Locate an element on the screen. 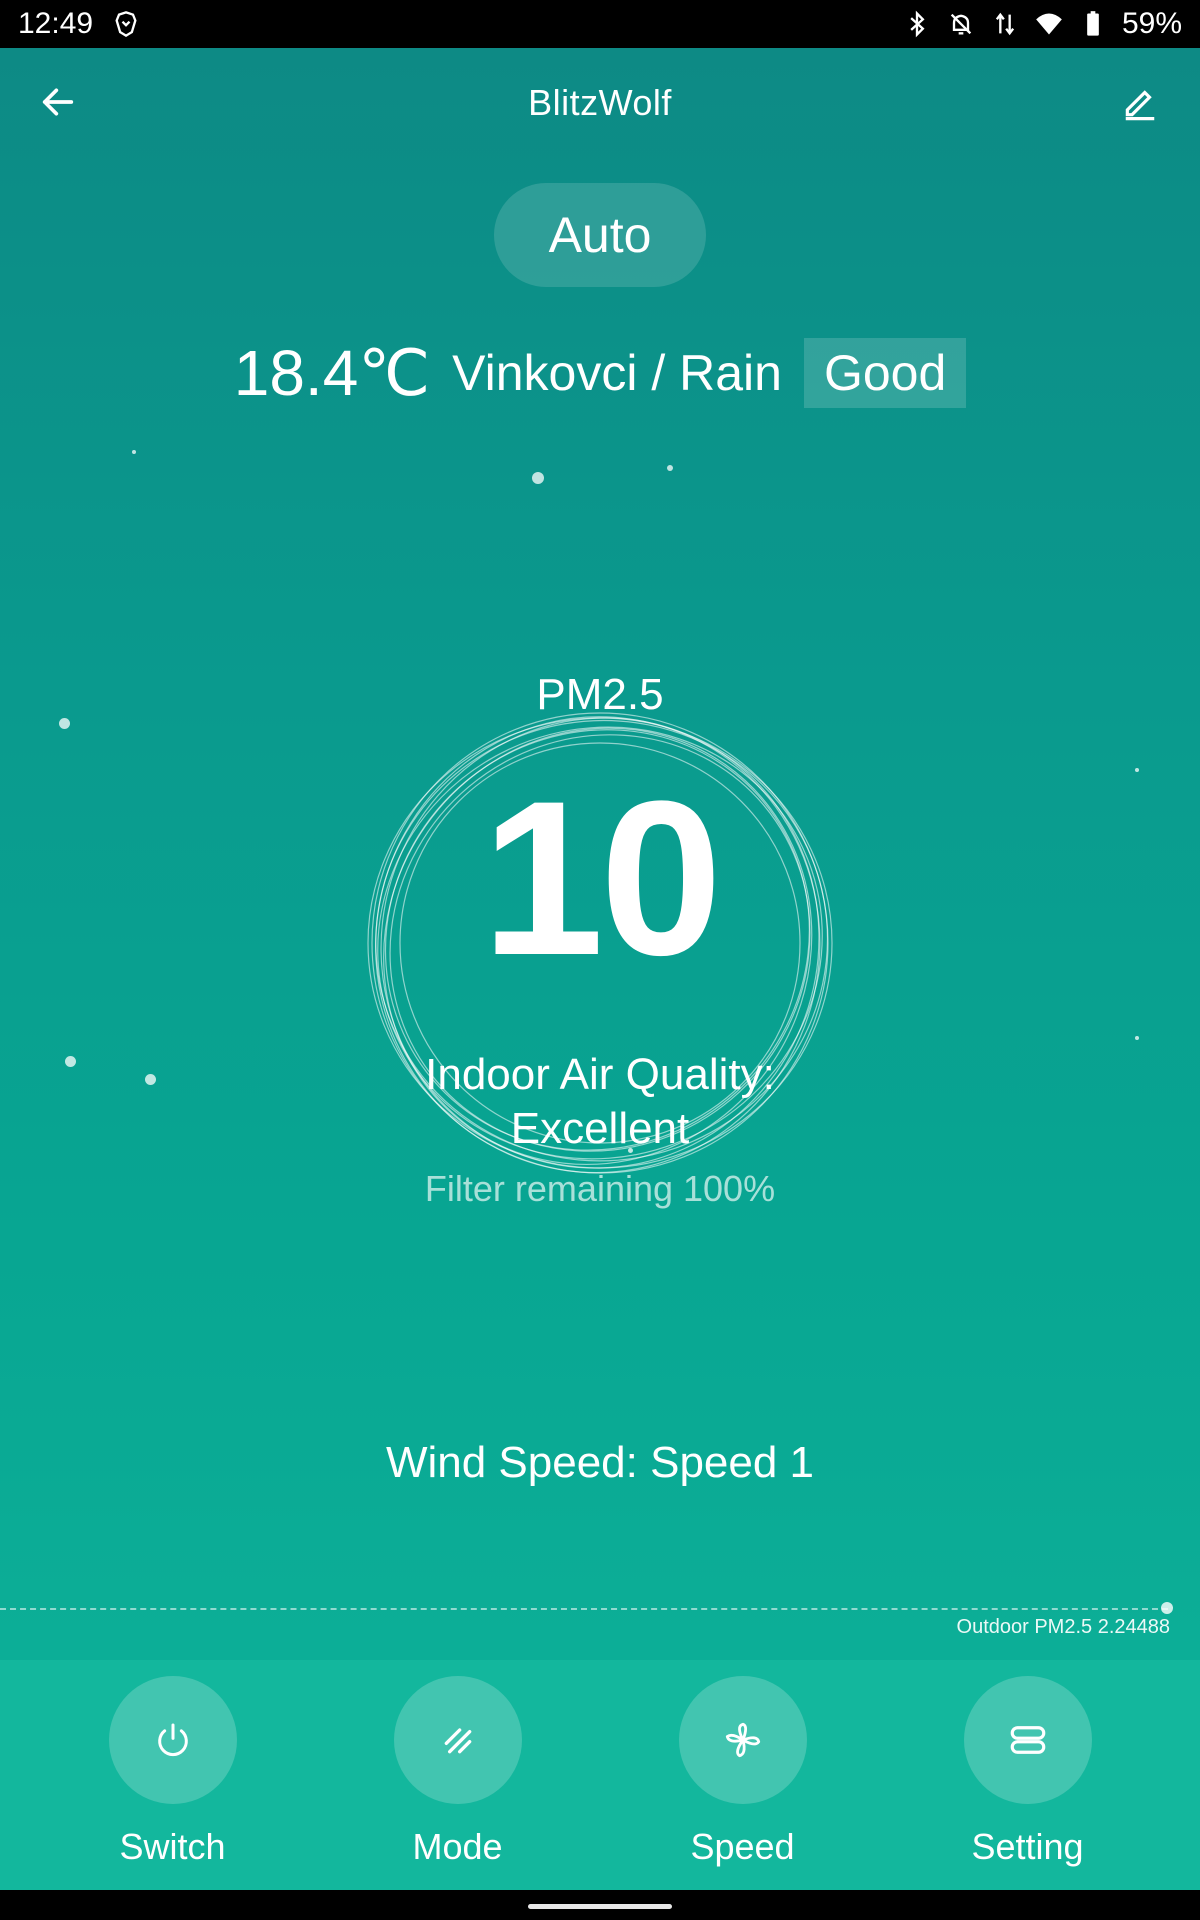 This screenshot has height=1920, width=1200. wifi-icon is located at coordinates (1049, 24).